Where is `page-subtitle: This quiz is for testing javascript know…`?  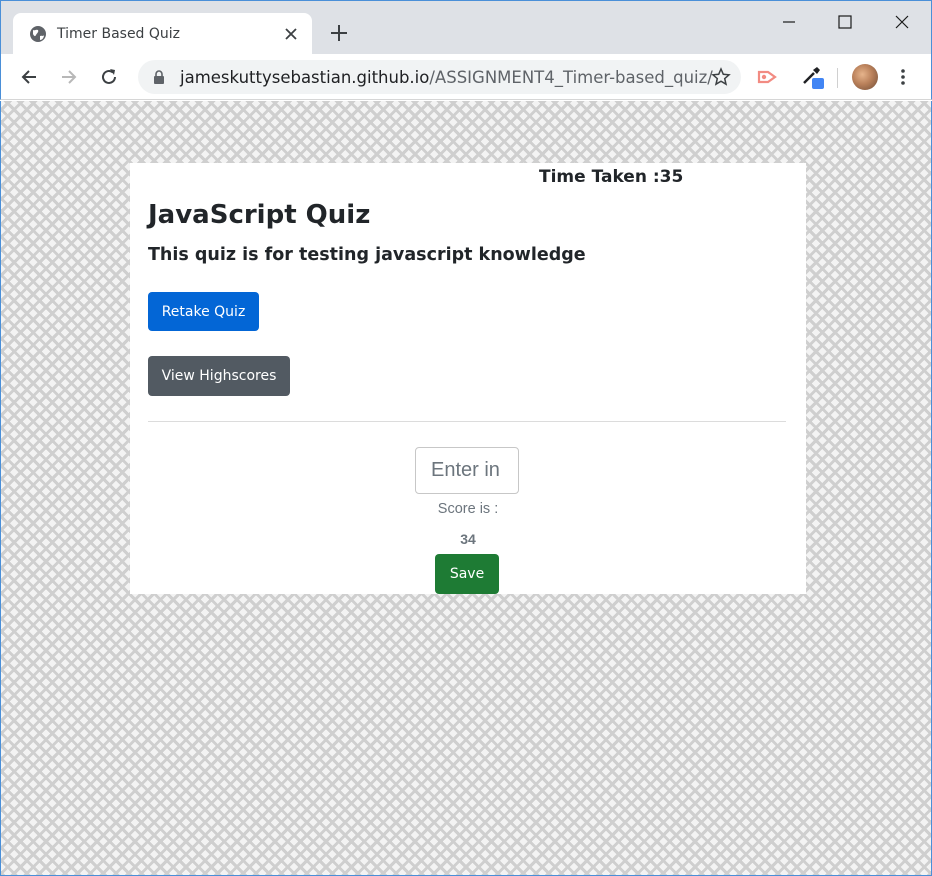
page-subtitle: This quiz is for testing javascript know… is located at coordinates (367, 255).